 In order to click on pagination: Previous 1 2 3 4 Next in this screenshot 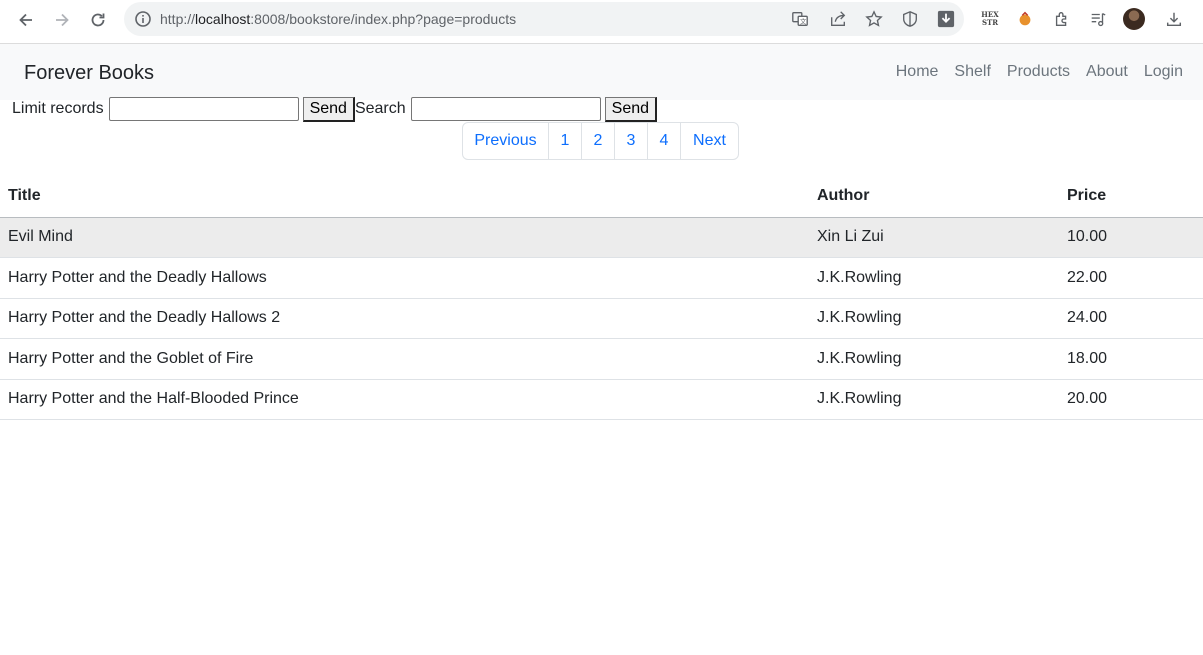, I will do `click(600, 141)`.